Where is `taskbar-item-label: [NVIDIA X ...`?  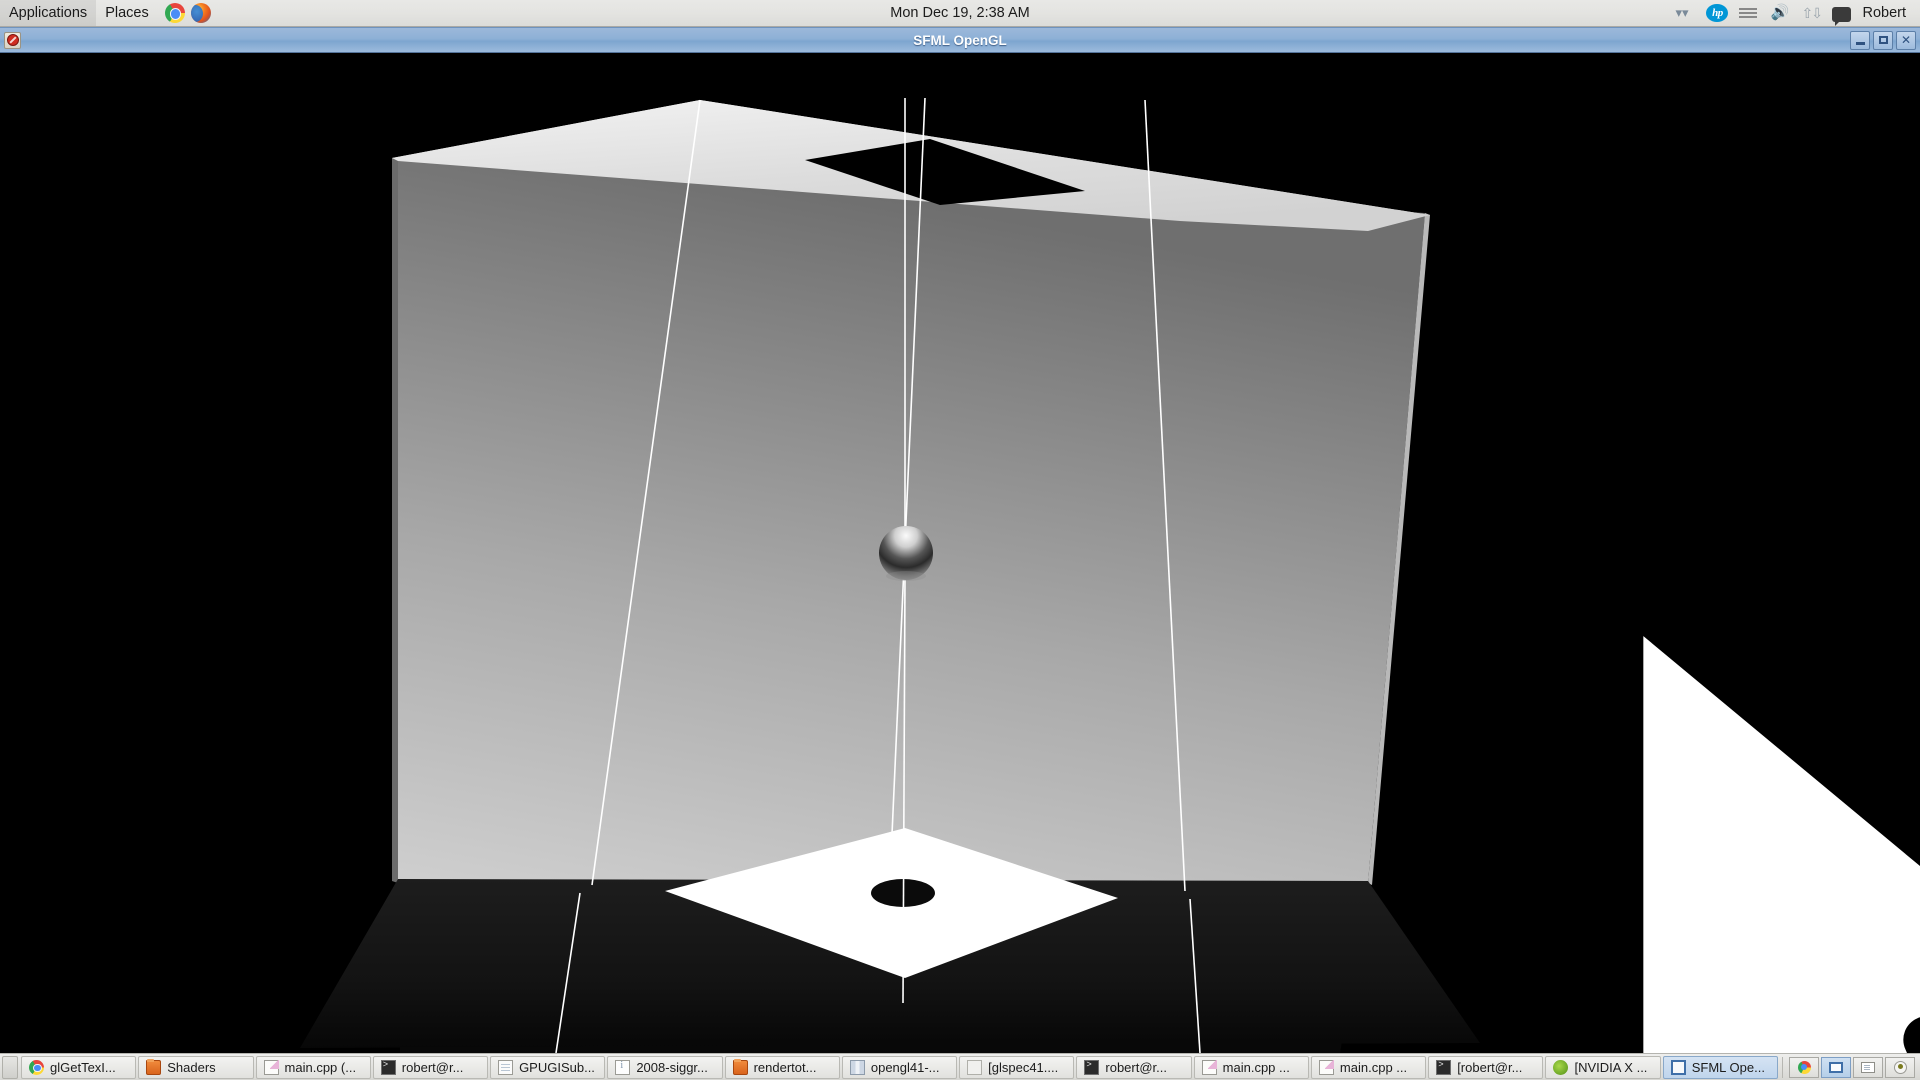
taskbar-item-label: [NVIDIA X ... is located at coordinates (1611, 1067).